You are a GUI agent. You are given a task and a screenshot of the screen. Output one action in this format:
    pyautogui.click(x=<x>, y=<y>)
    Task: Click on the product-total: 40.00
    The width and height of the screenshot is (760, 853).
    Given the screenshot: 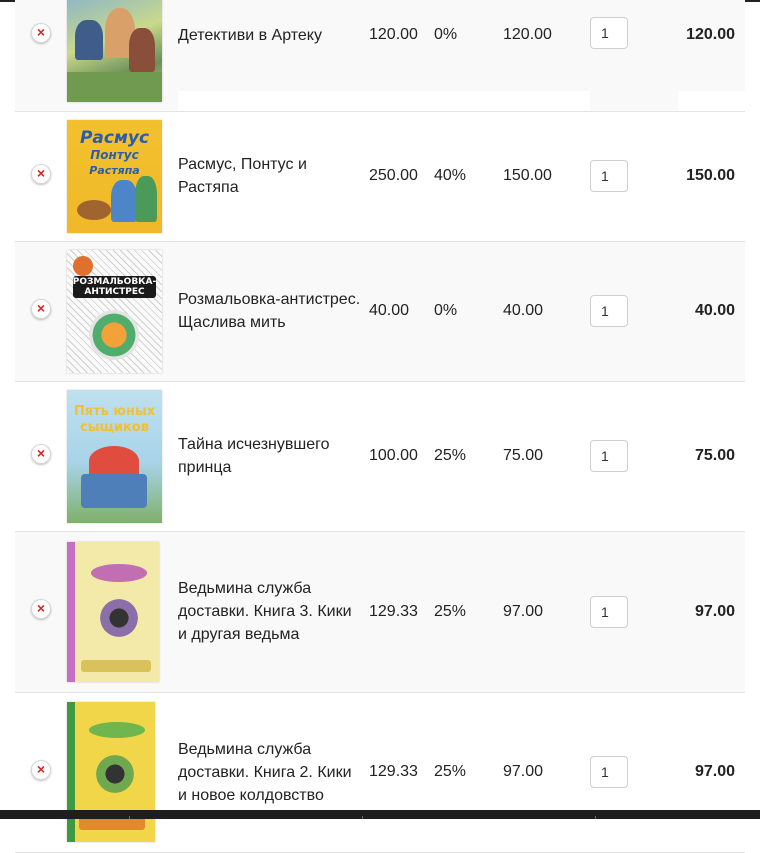 What is the action you would take?
    pyautogui.click(x=714, y=310)
    